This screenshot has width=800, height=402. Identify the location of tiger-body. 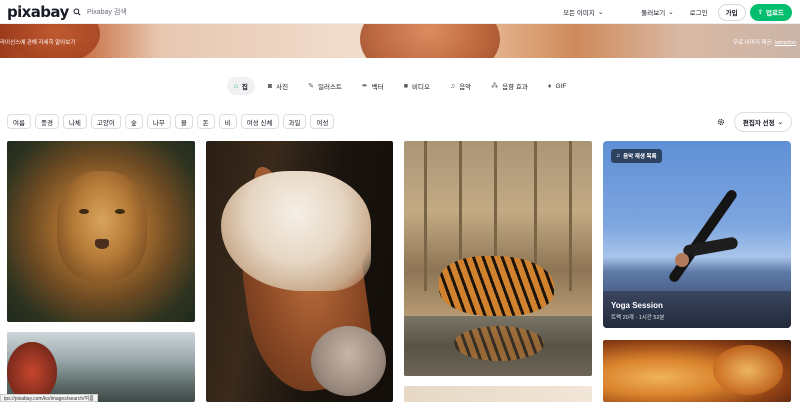
(496, 286).